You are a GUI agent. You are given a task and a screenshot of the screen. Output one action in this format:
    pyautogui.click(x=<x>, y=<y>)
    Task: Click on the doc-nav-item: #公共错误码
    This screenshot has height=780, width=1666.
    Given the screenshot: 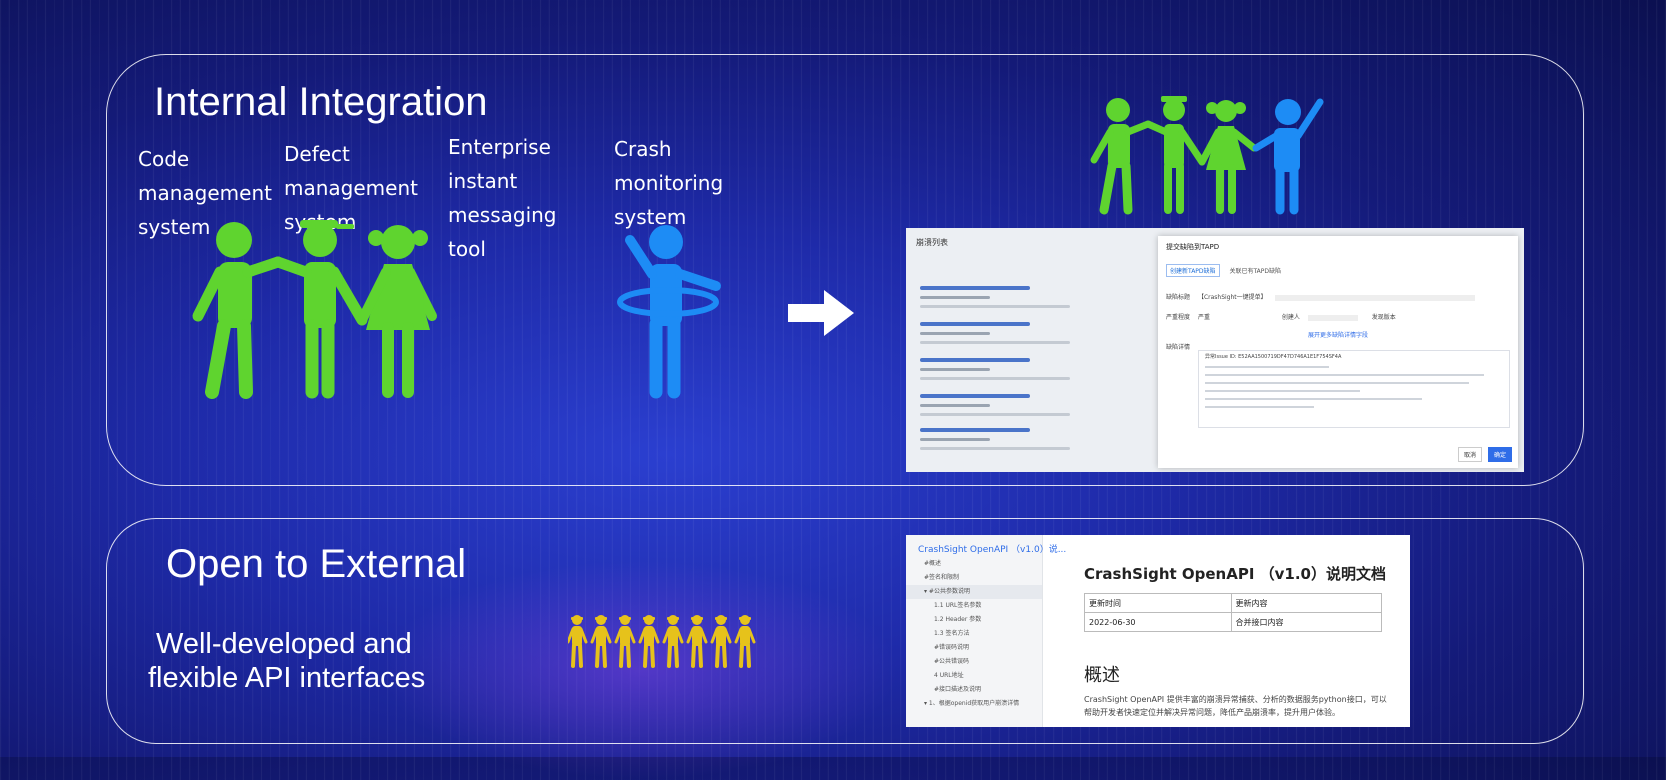 What is the action you would take?
    pyautogui.click(x=952, y=661)
    